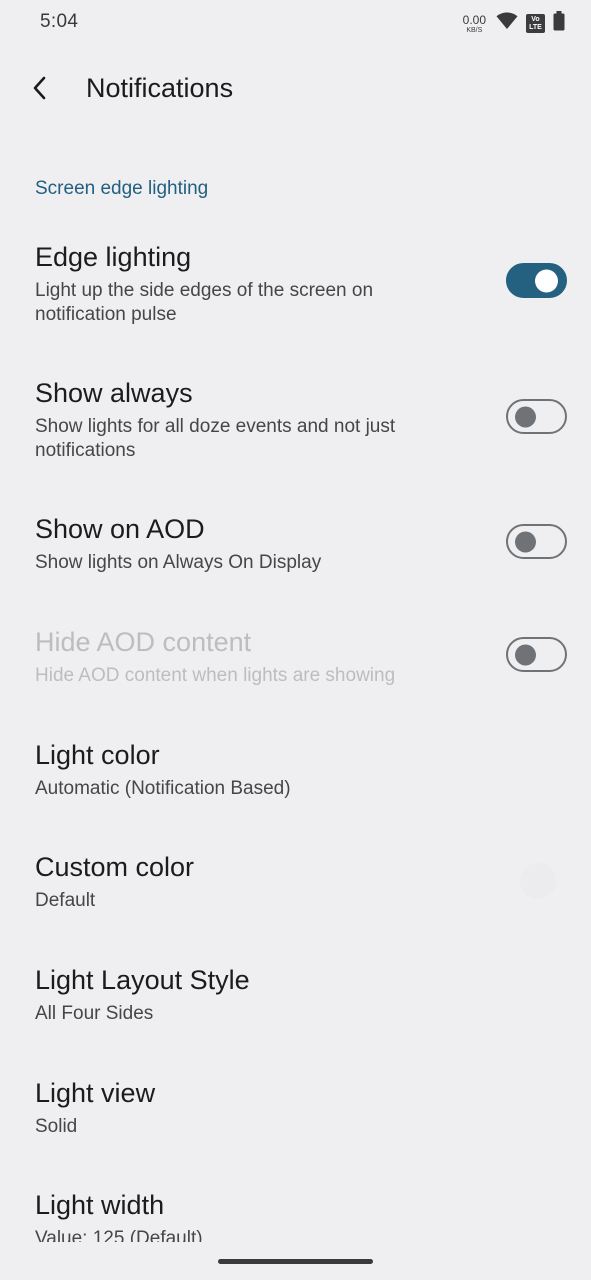 The width and height of the screenshot is (591, 1280). What do you see at coordinates (95, 1093) in the screenshot?
I see `pref-title: Light view` at bounding box center [95, 1093].